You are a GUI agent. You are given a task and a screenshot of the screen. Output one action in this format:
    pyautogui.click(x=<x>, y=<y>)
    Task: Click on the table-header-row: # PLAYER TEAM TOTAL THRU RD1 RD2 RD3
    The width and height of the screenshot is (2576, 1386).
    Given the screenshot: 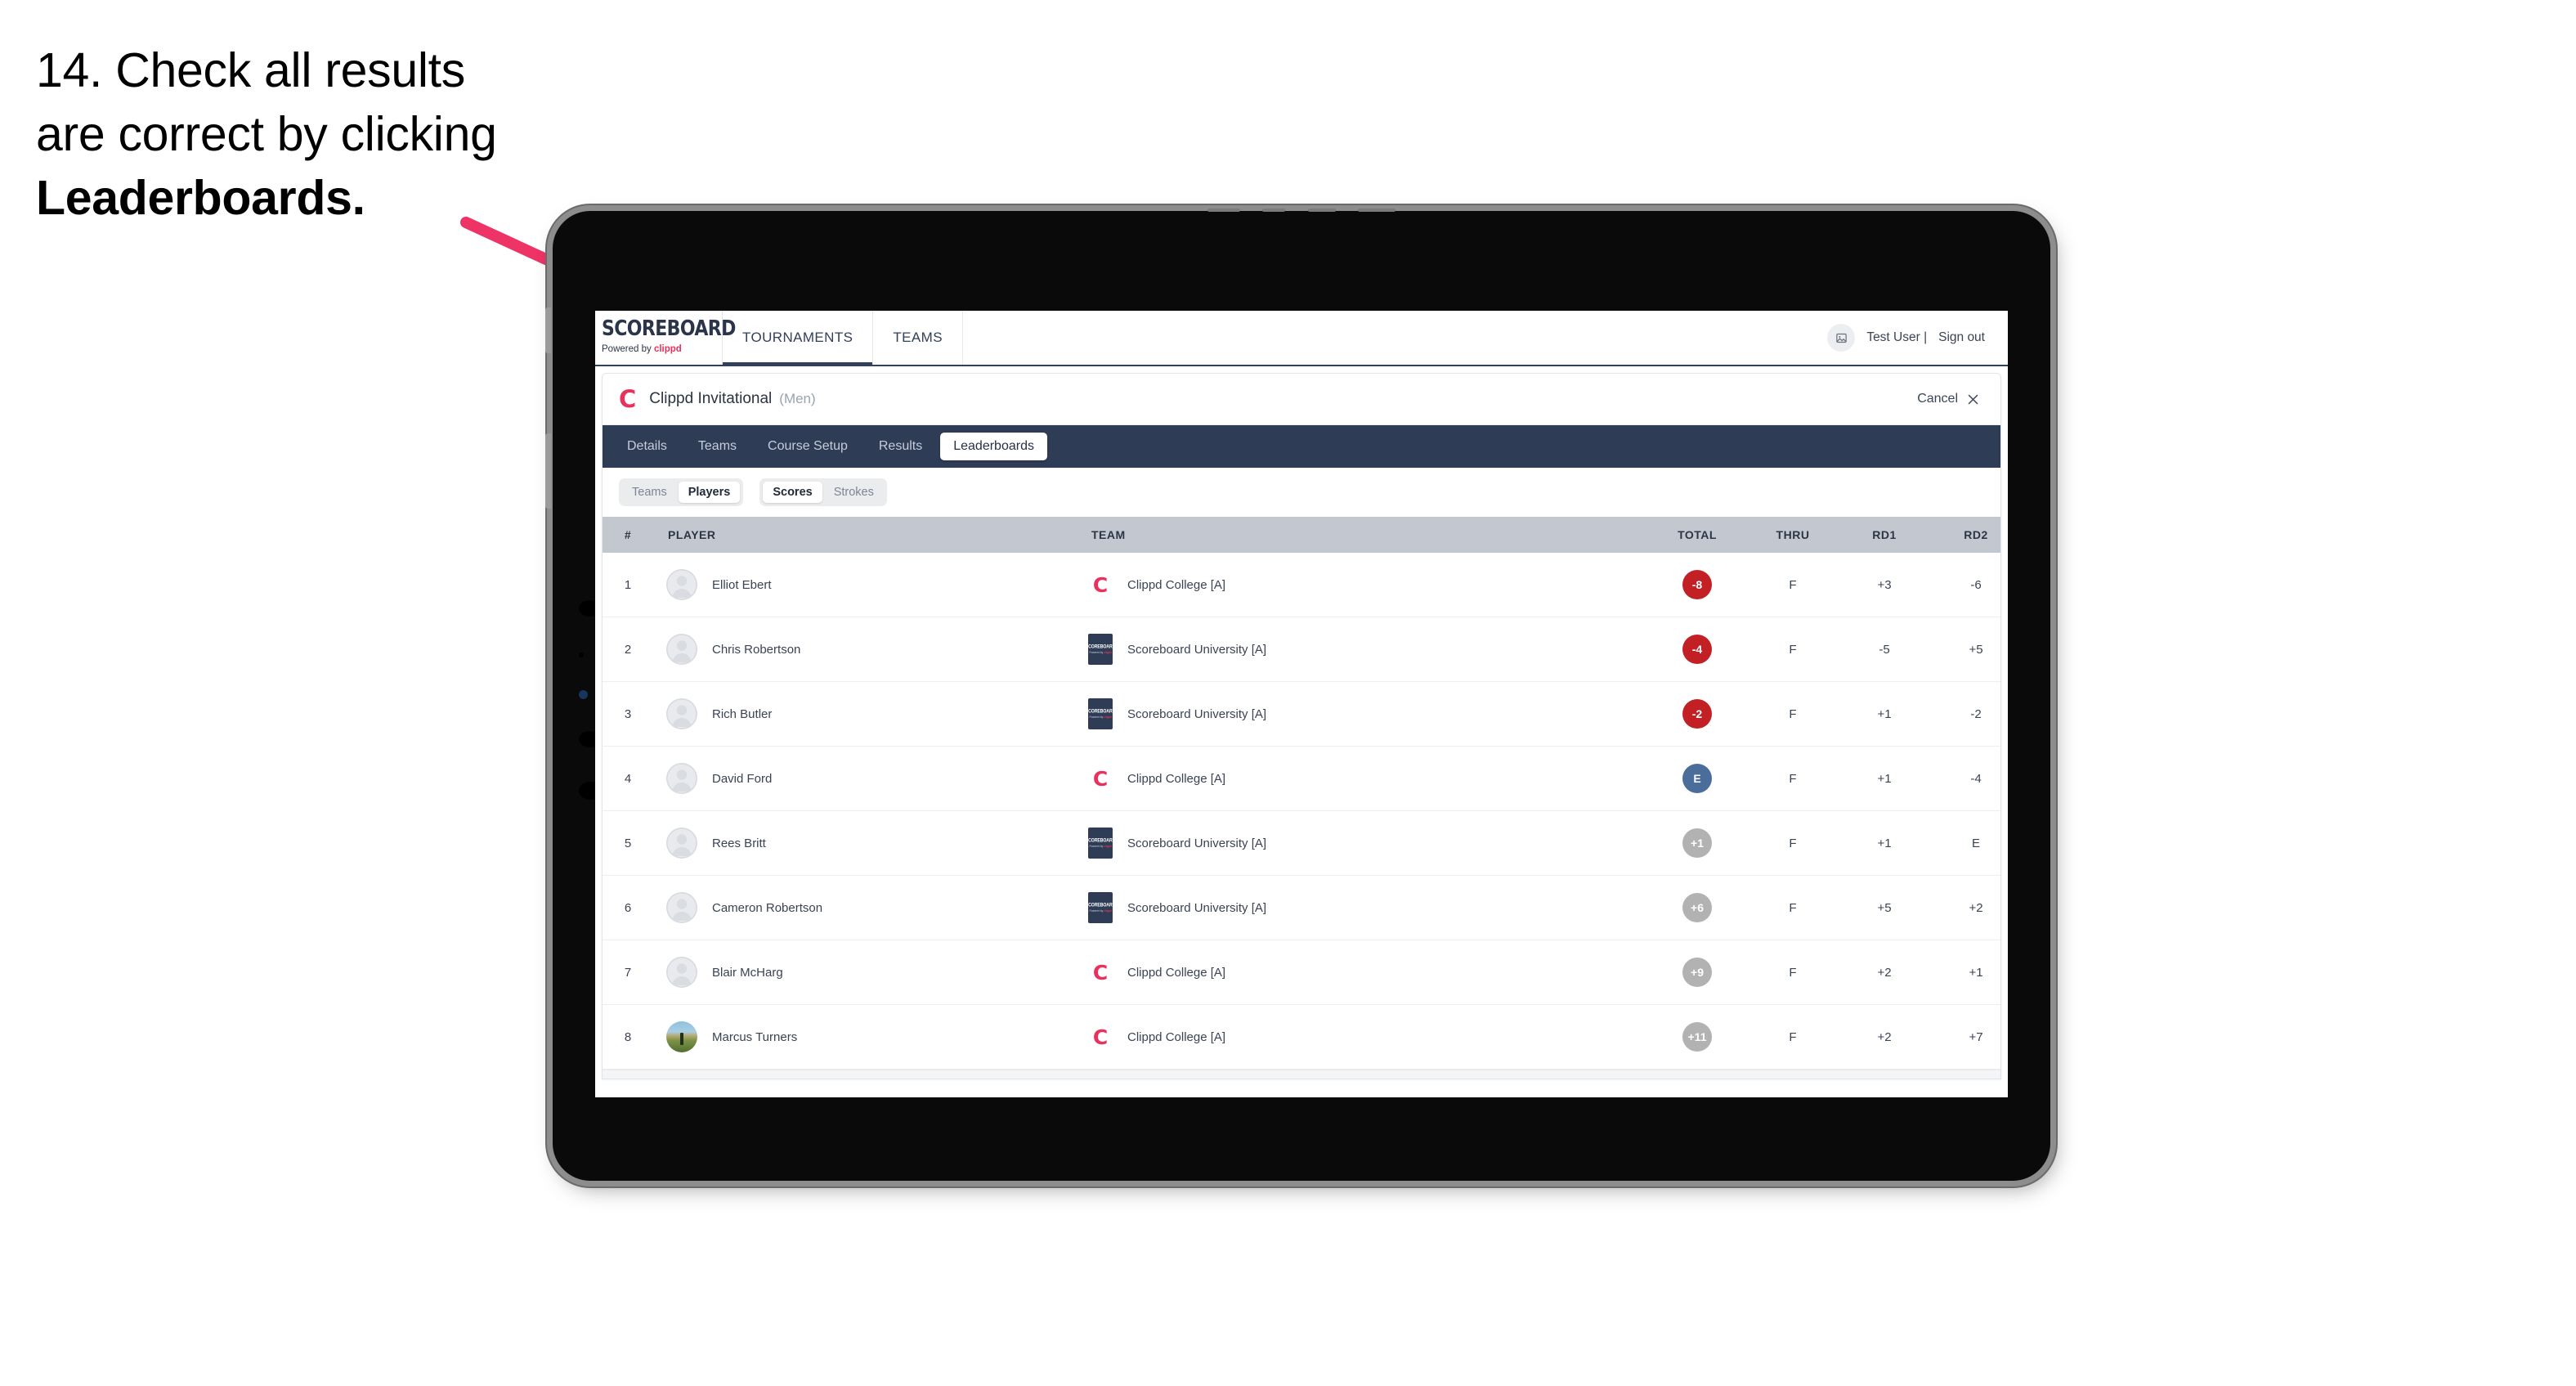 What is the action you would take?
    pyautogui.click(x=1301, y=535)
    